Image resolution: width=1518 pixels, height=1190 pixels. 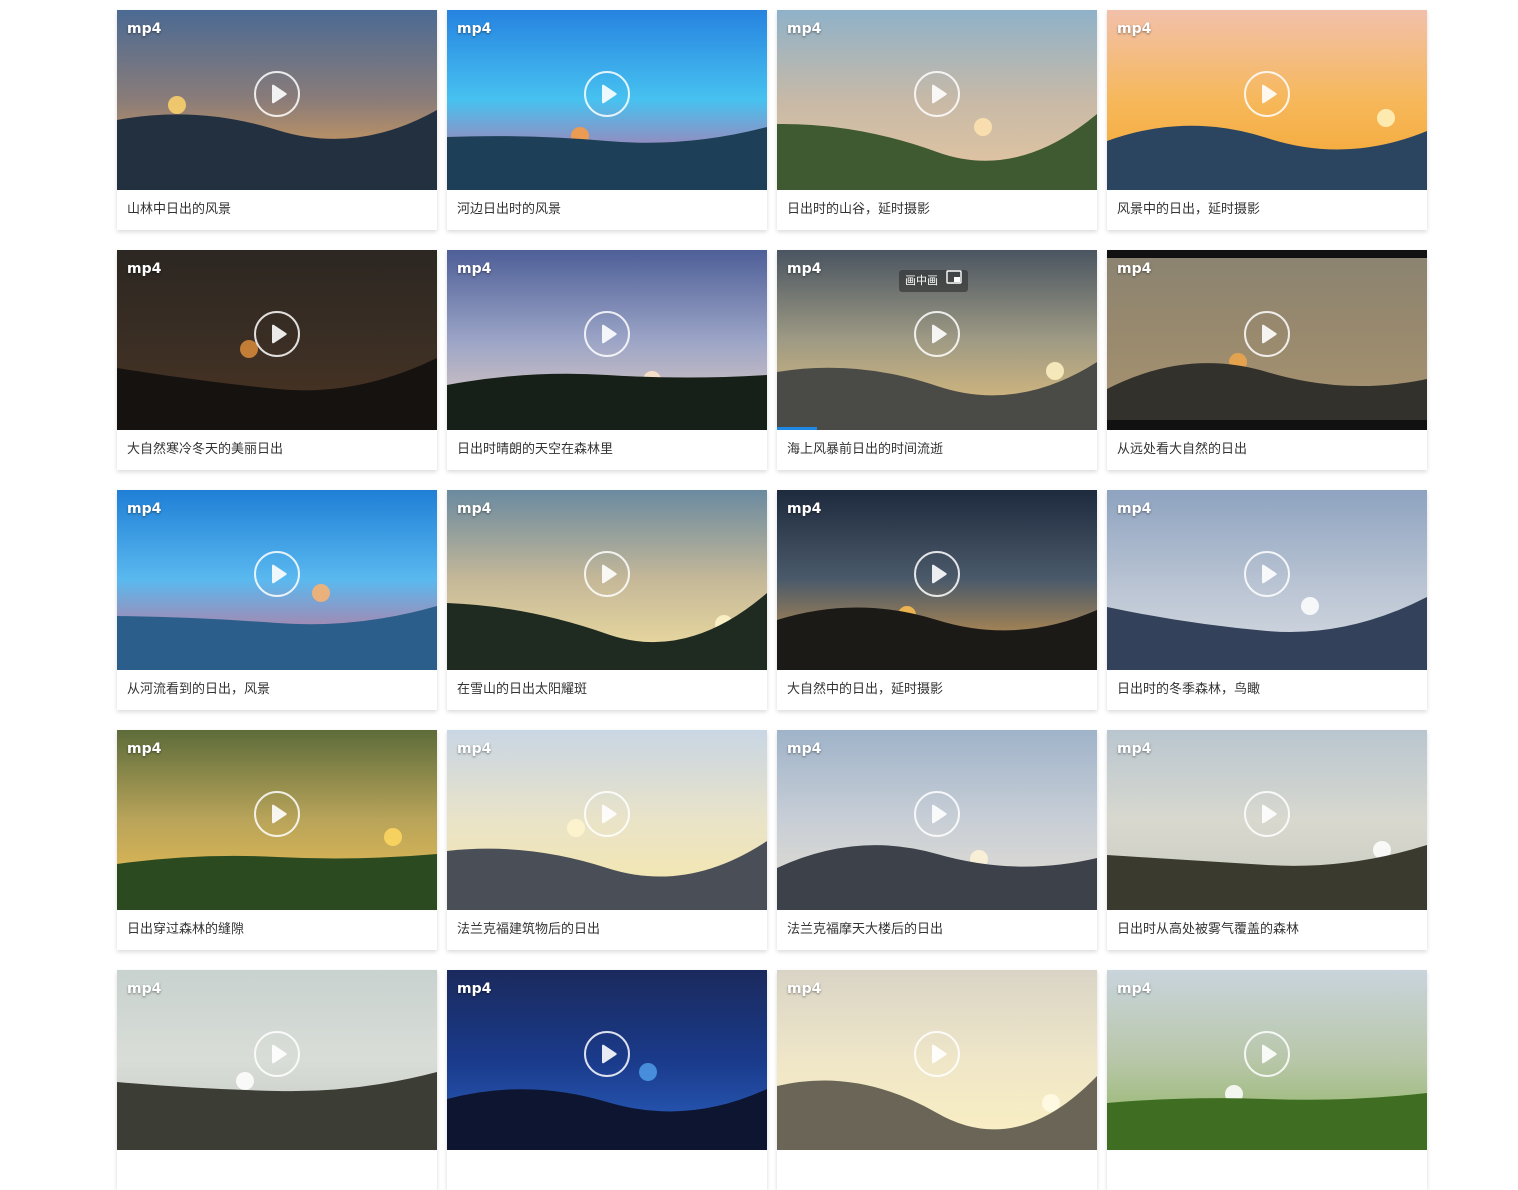 I want to click on video-card: mp4 大自然寒冷冬天的美丽日出, so click(x=277, y=360).